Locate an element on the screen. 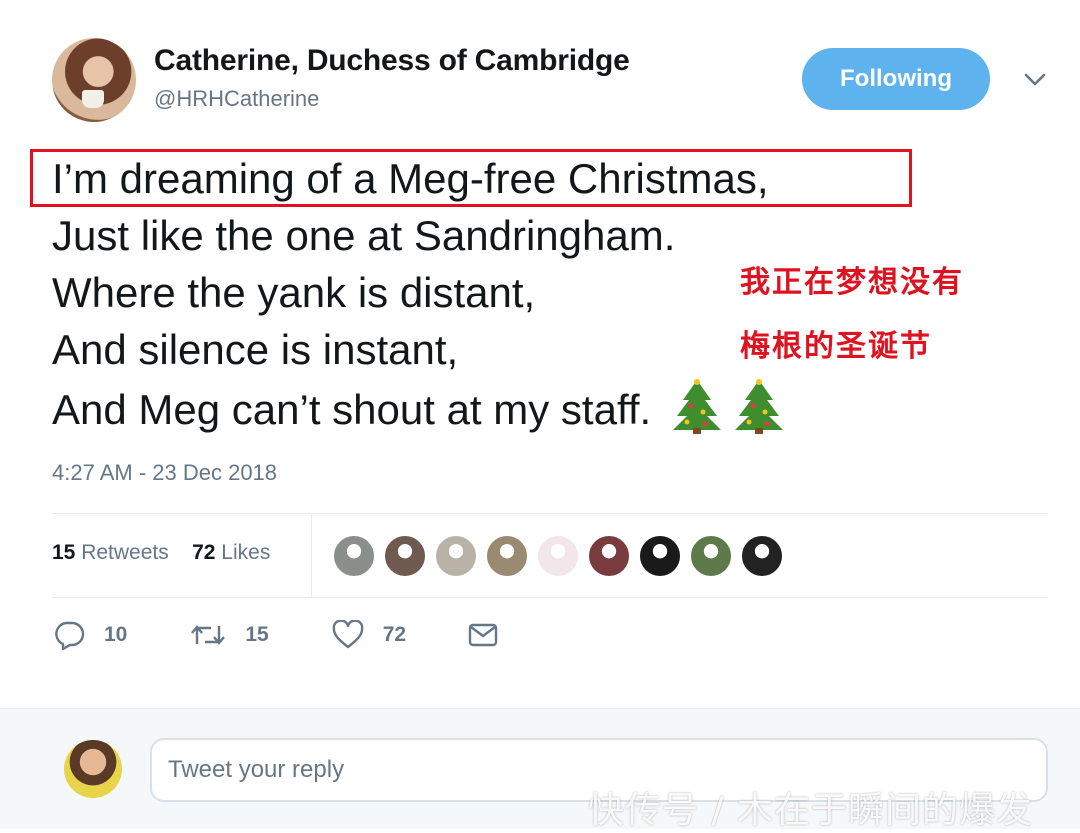 The width and height of the screenshot is (1080, 833). annotation-line: 我正在梦想没有 is located at coordinates (852, 282).